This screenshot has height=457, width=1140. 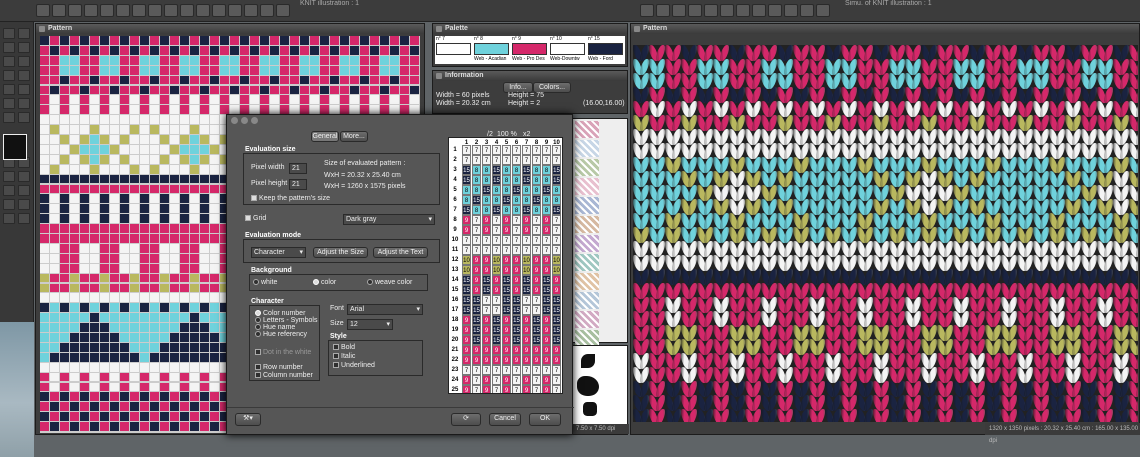 I want to click on mode-select: Character ▾, so click(x=278, y=252).